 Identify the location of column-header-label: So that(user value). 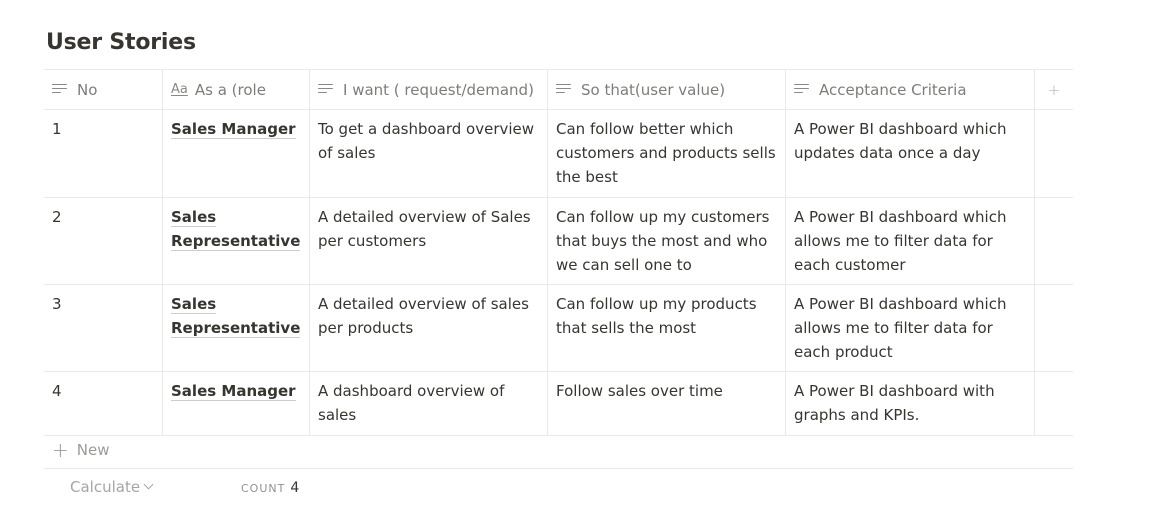
(653, 89).